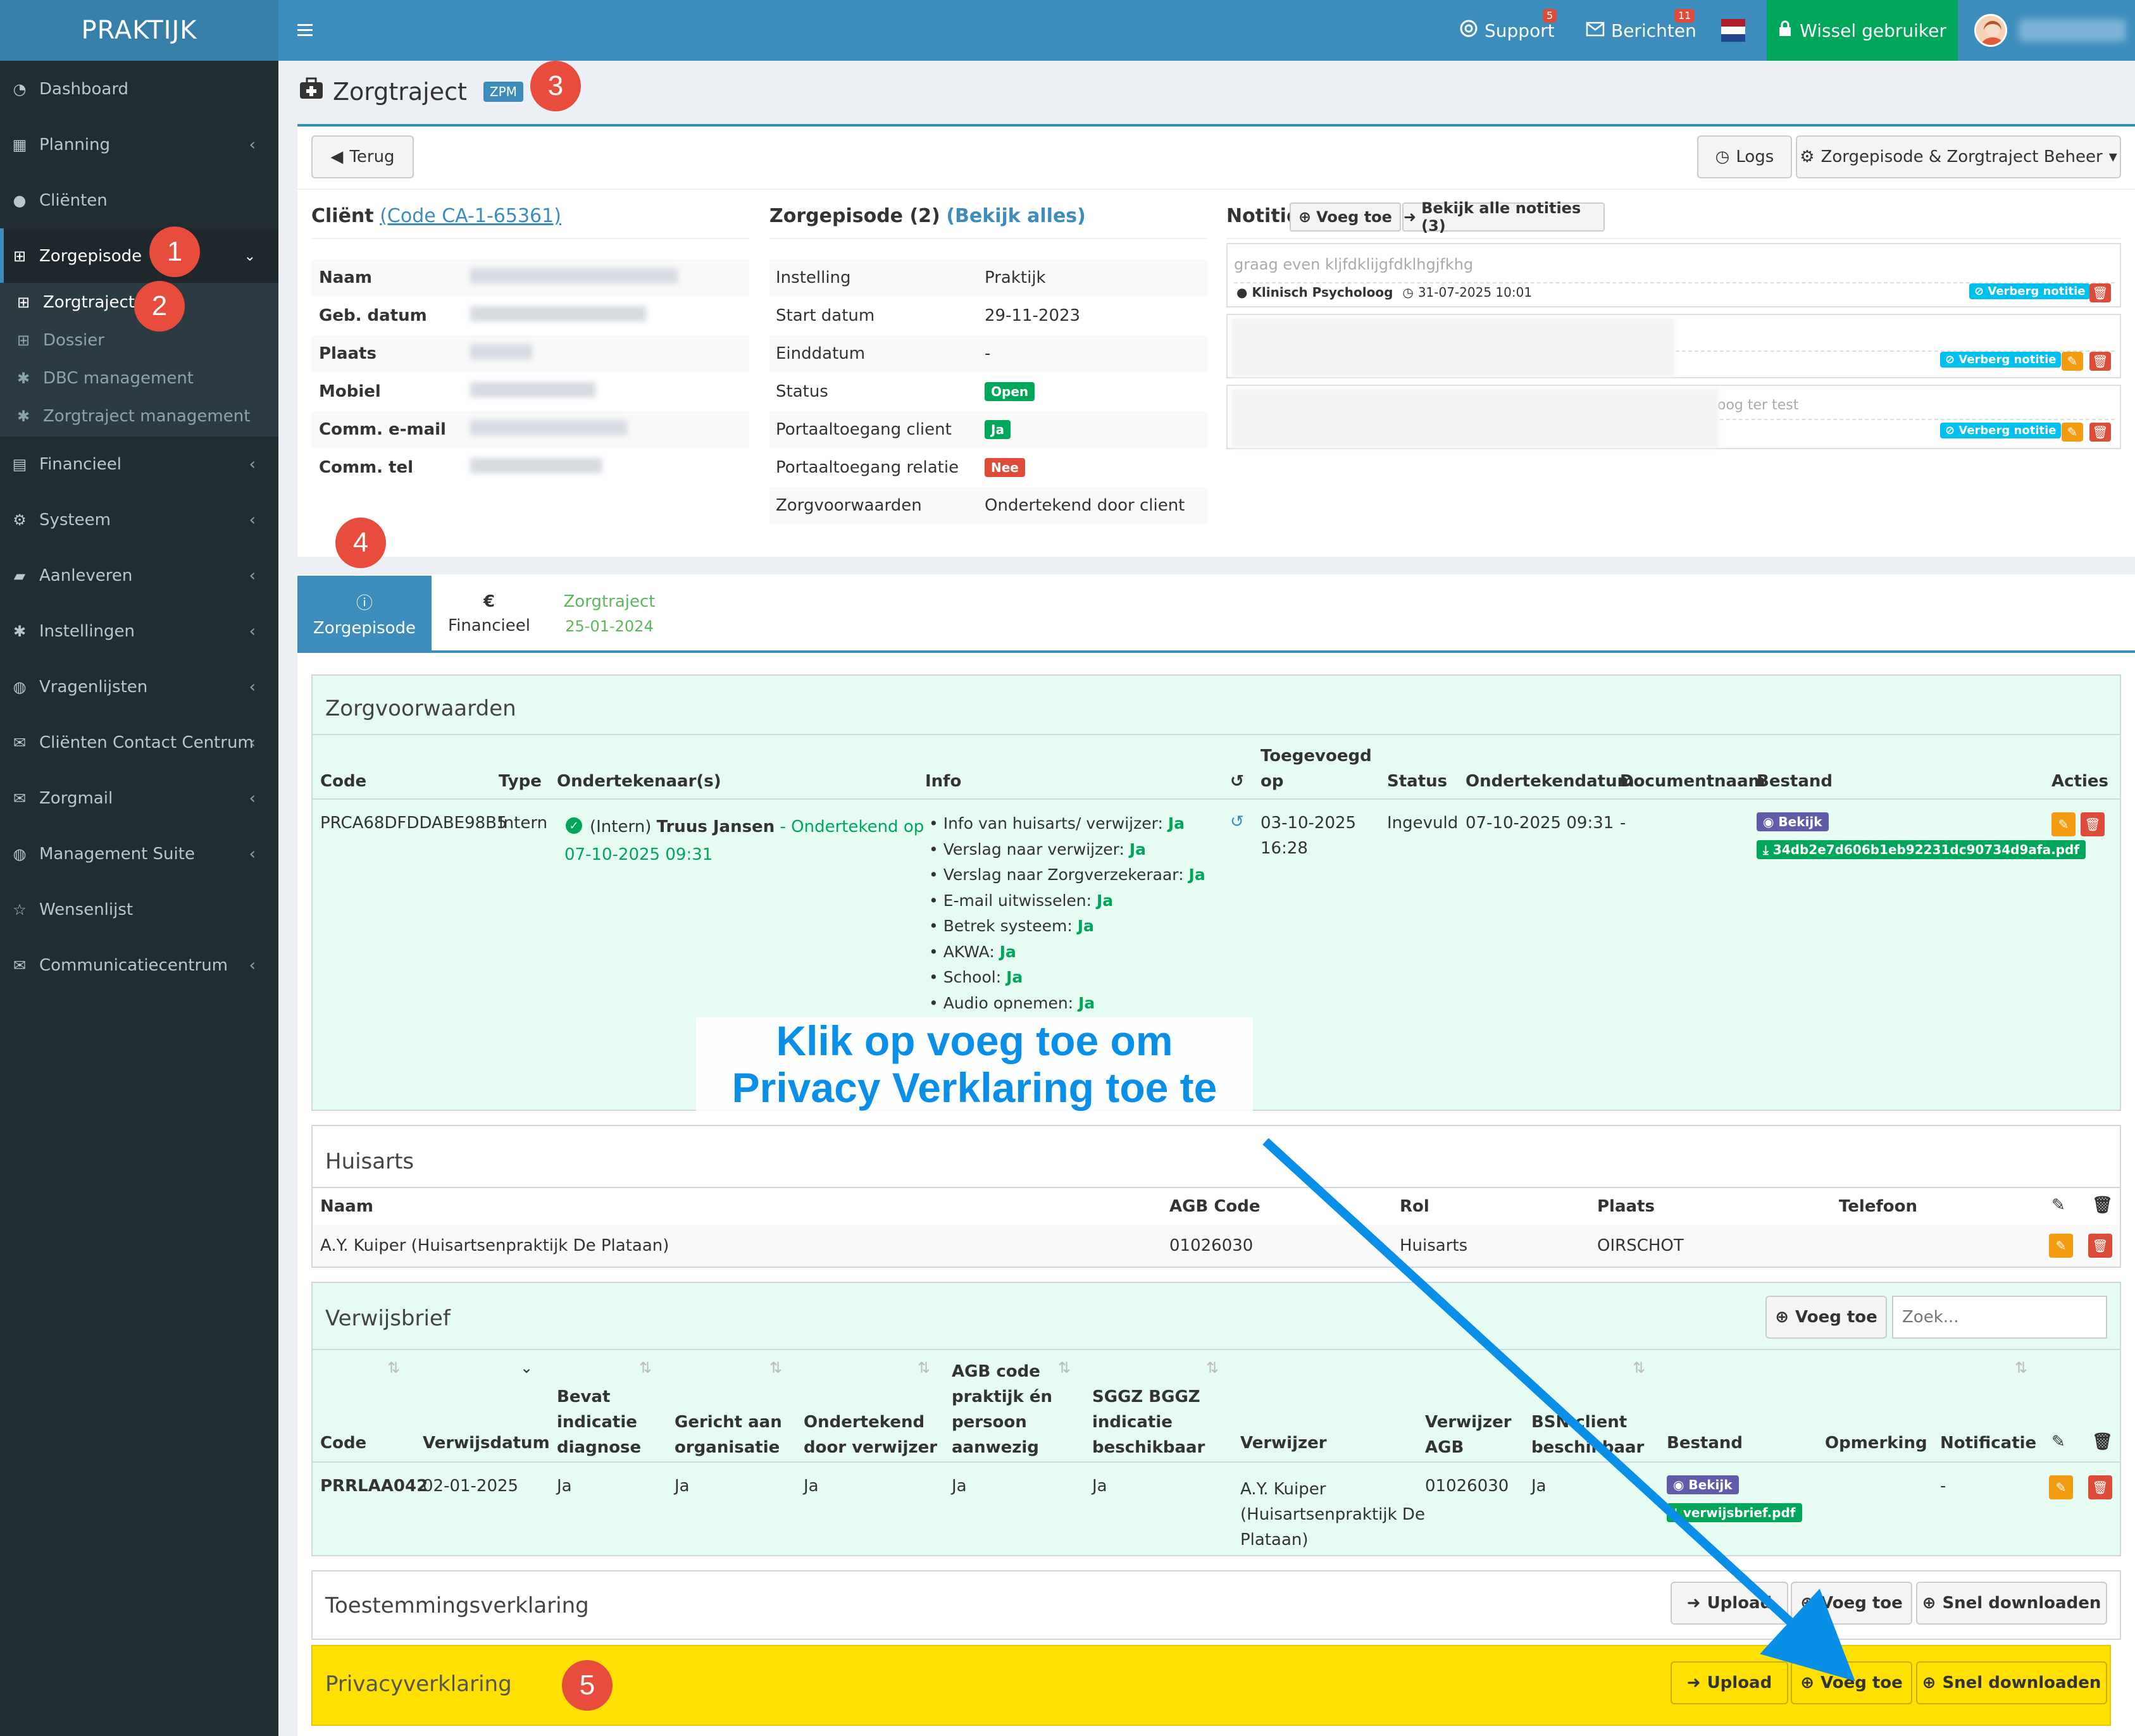 The height and width of the screenshot is (1736, 2135). Describe the element at coordinates (139, 31) in the screenshot. I see `brand-logo: PRAKTIJK` at that location.